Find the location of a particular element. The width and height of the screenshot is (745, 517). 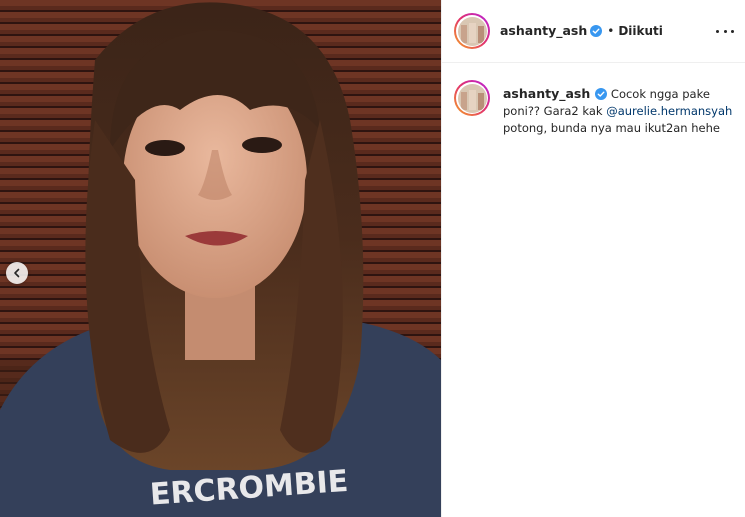

carousel-prev-button is located at coordinates (17, 273).